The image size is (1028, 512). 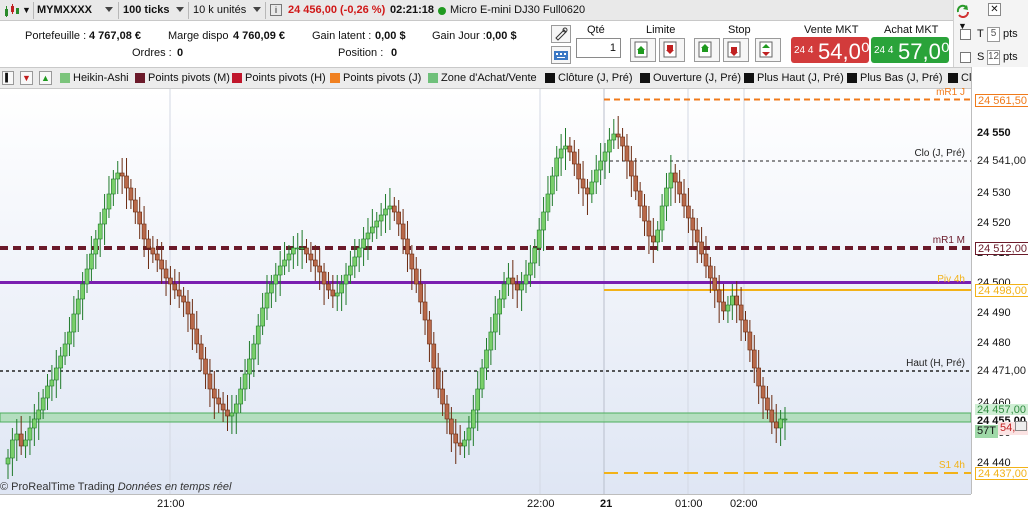 What do you see at coordinates (736, 50) in the screenshot?
I see `stop-sell-button` at bounding box center [736, 50].